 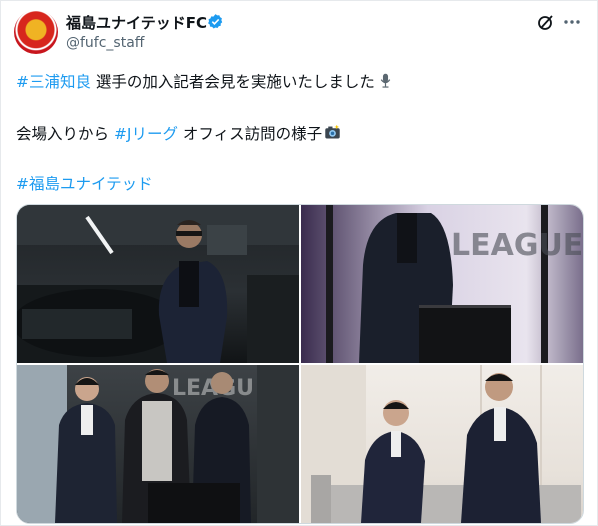 I want to click on microphone-icon, so click(x=385, y=80).